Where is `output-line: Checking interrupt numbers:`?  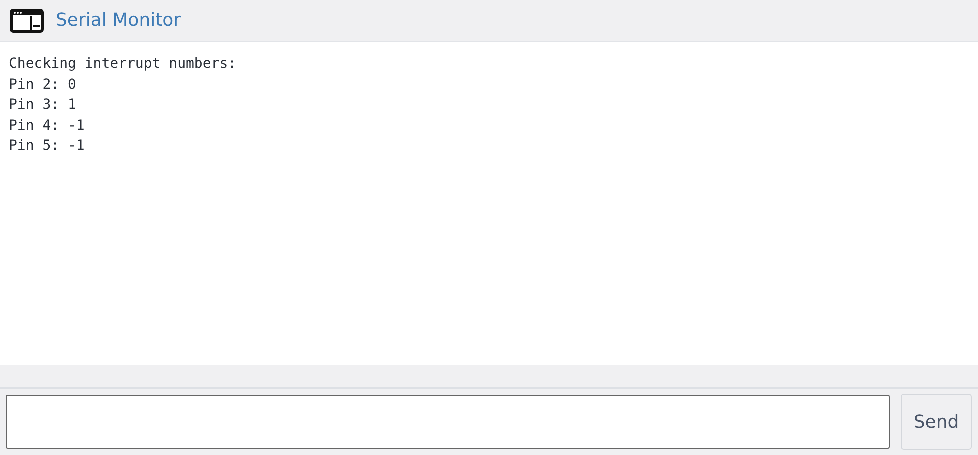 output-line: Checking interrupt numbers: is located at coordinates (123, 64).